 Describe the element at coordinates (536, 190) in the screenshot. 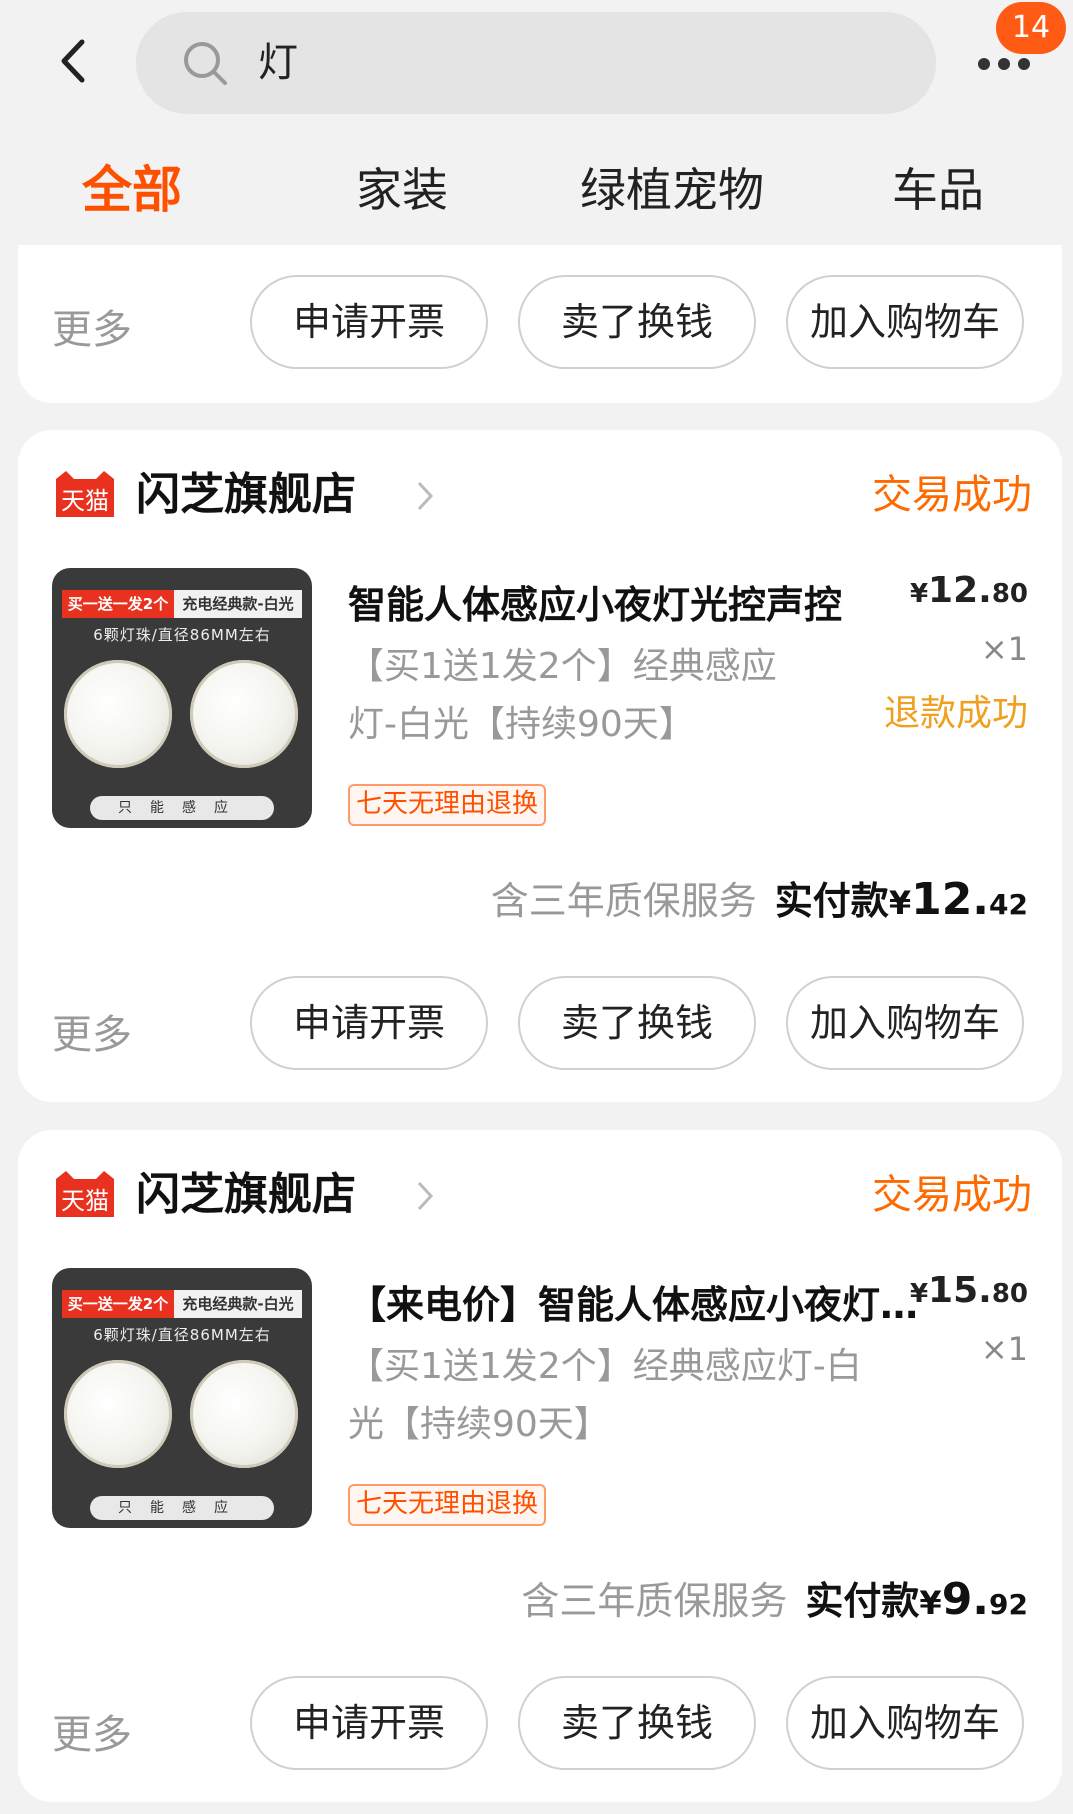

I see `category-tabs: 全部 家装 绿植宠物 车品` at that location.